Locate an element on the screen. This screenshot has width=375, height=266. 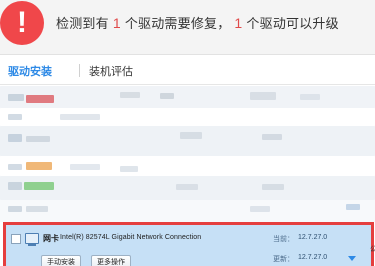
more-actions-button: 更多操作 is located at coordinates (111, 260).